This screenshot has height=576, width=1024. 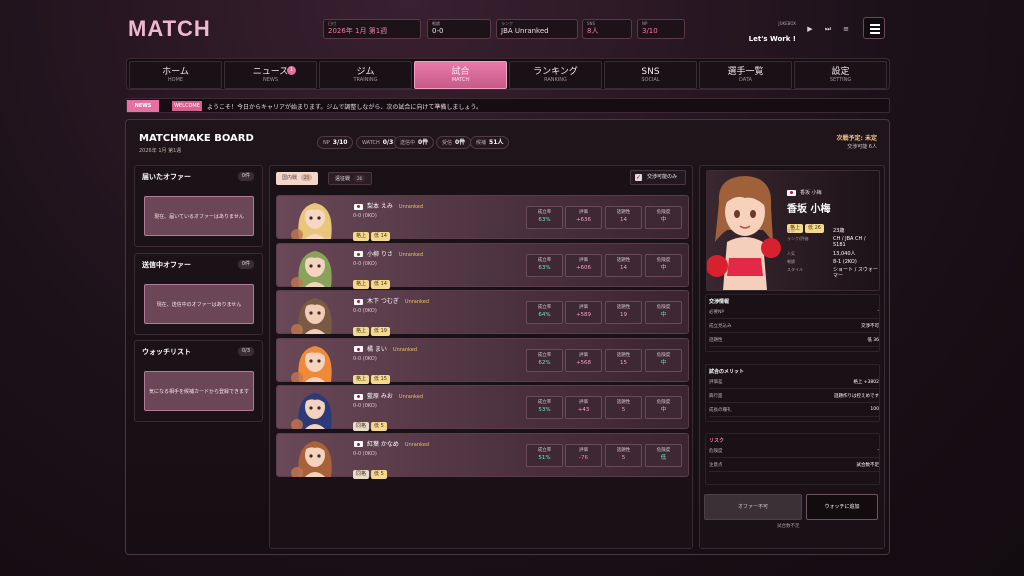 I want to click on stat-success: 成立率 63%, so click(x=544, y=265).